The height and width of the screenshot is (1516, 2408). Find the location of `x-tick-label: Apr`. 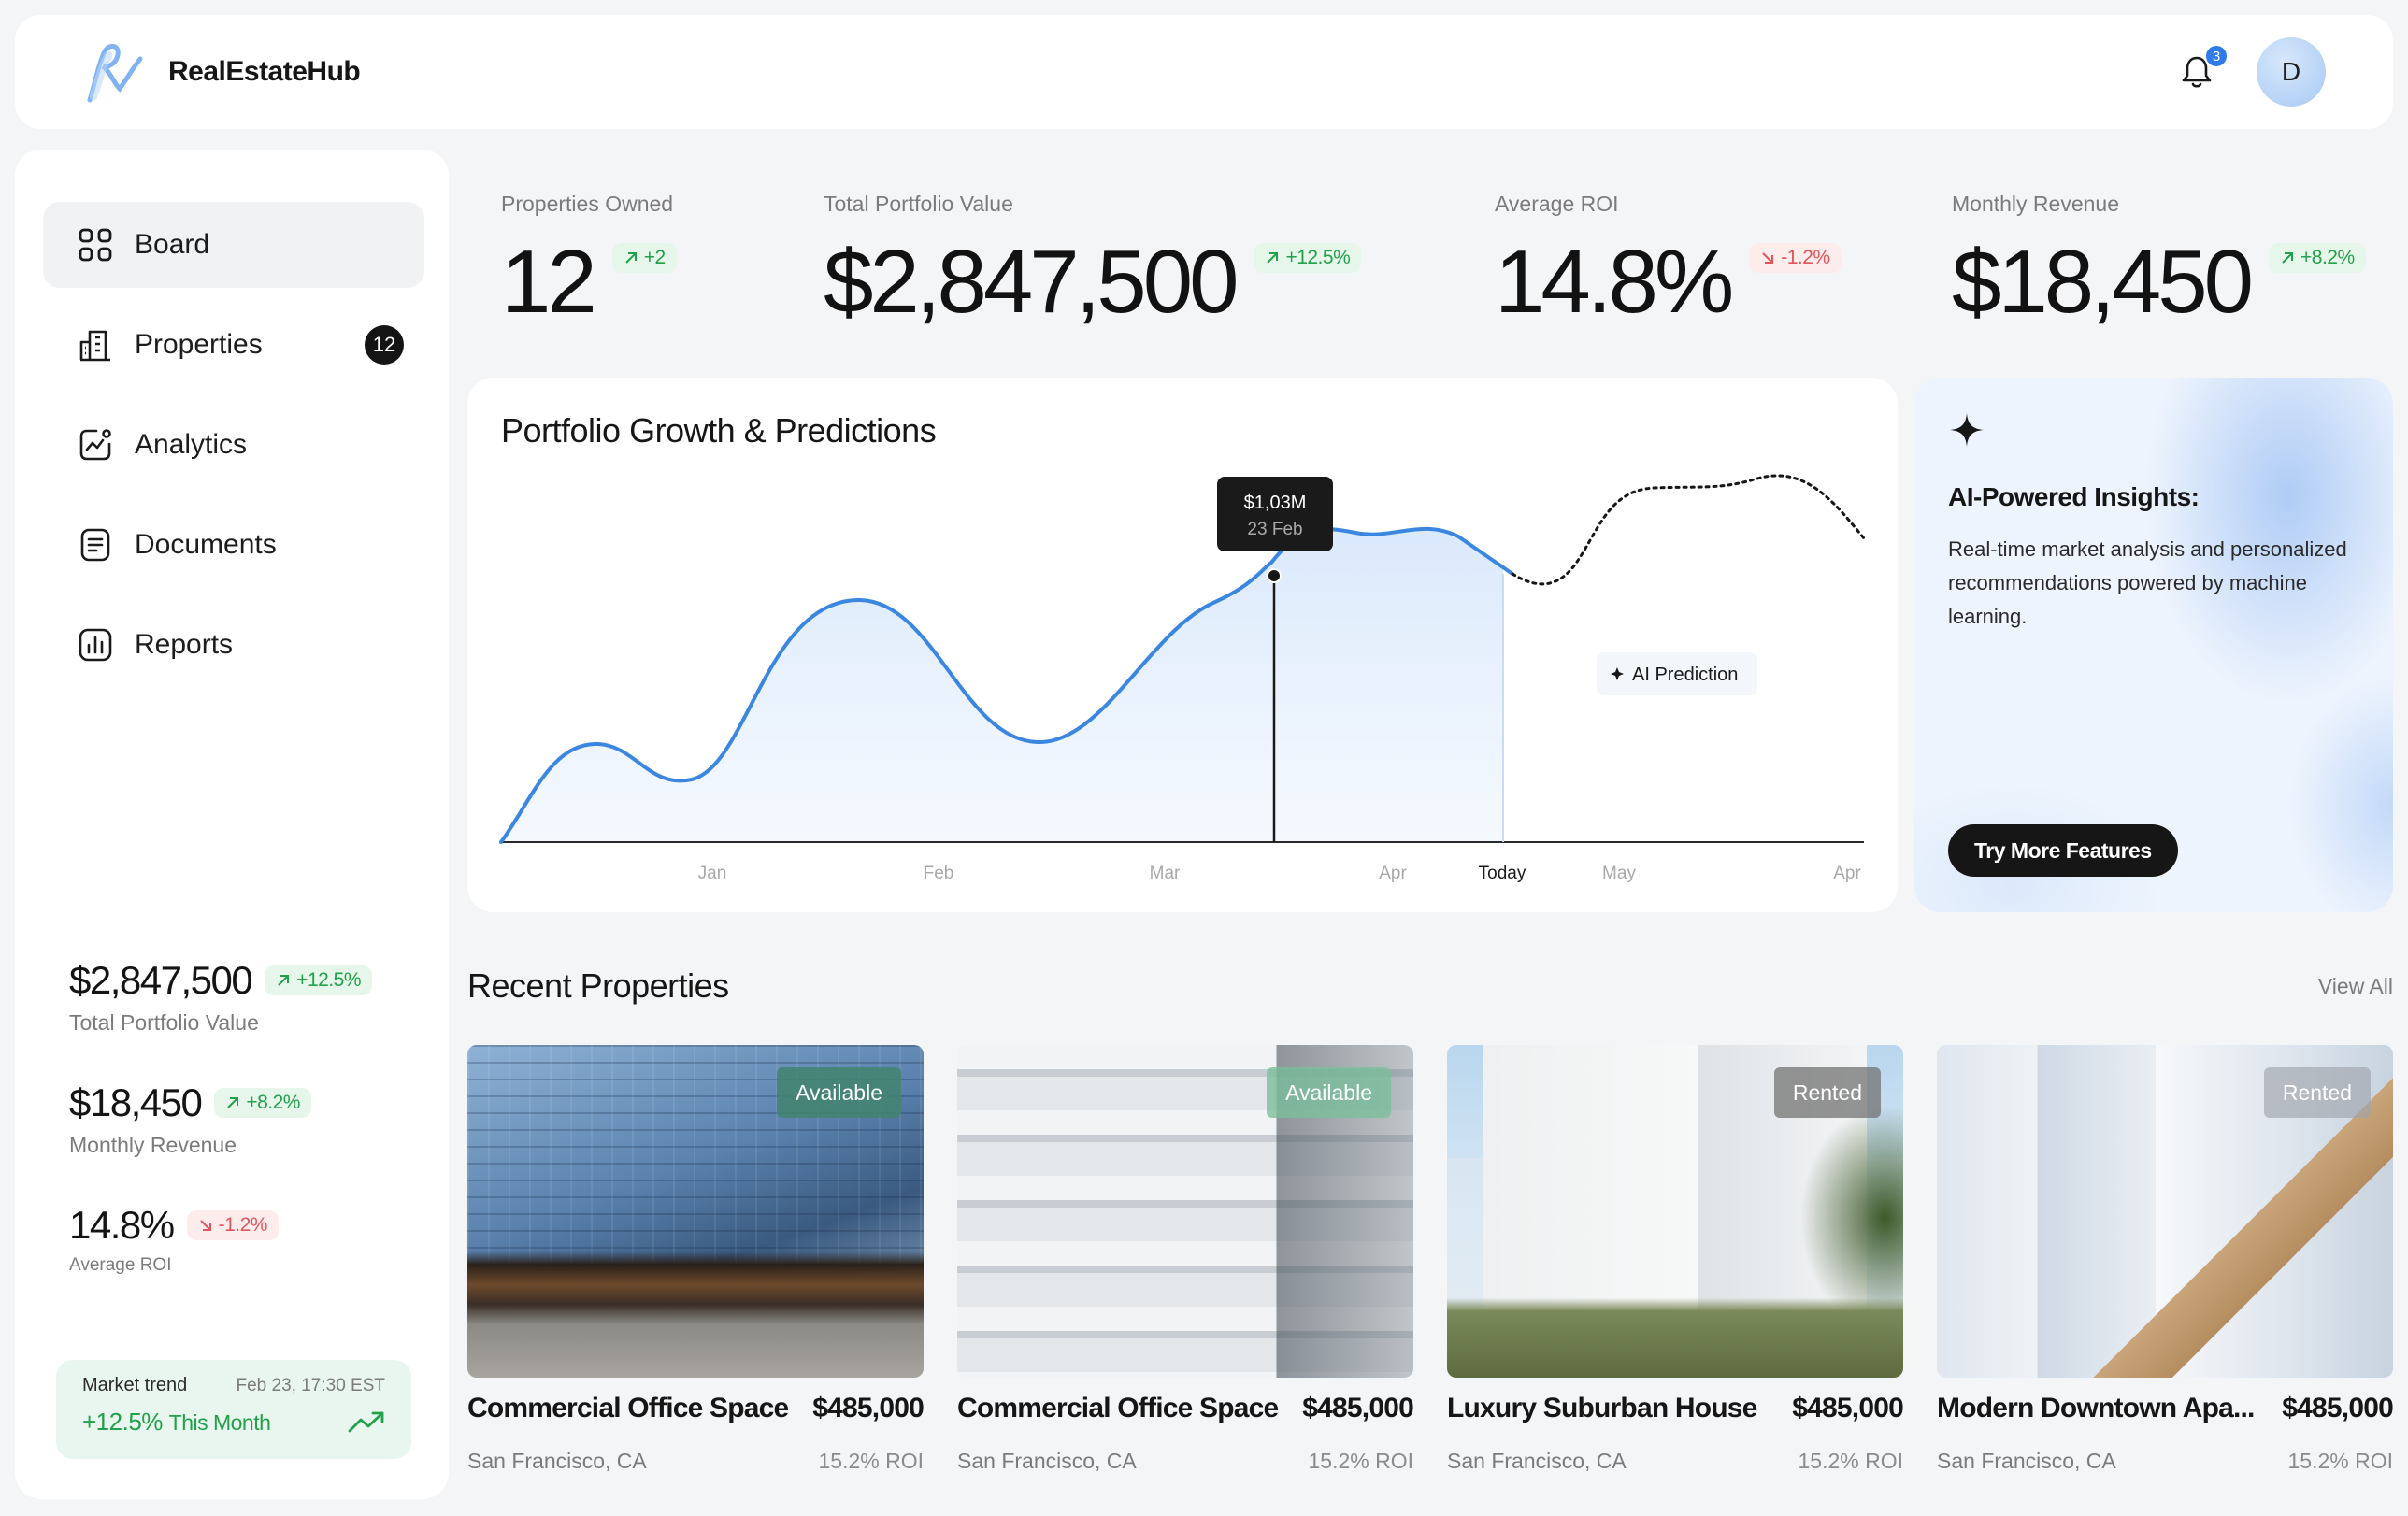

x-tick-label: Apr is located at coordinates (1393, 873).